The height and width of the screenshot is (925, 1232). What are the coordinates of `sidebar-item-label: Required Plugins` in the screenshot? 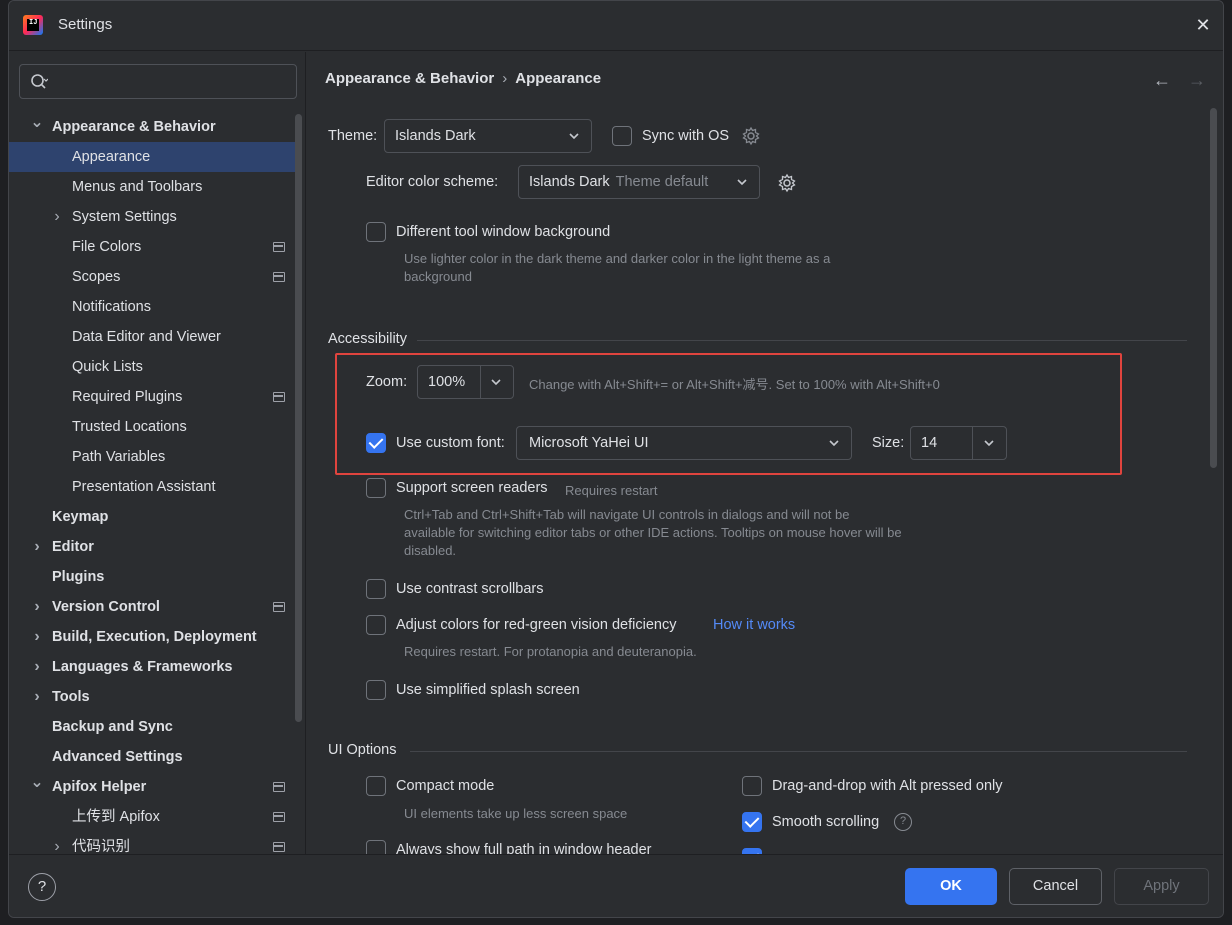 It's located at (127, 397).